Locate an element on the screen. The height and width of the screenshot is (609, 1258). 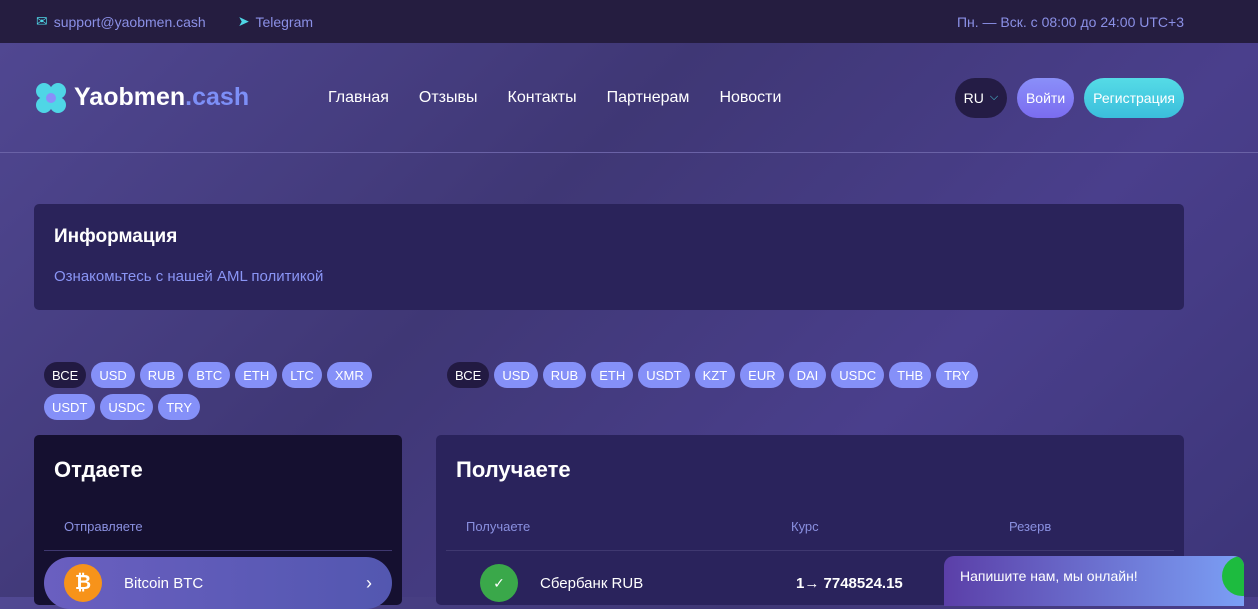
col-receive: Получаете is located at coordinates (498, 526).